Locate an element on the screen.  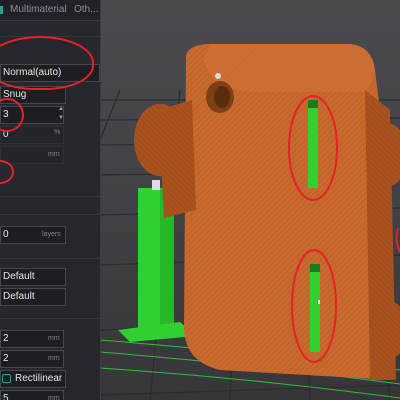
hole-highlight is located at coordinates (218, 76).